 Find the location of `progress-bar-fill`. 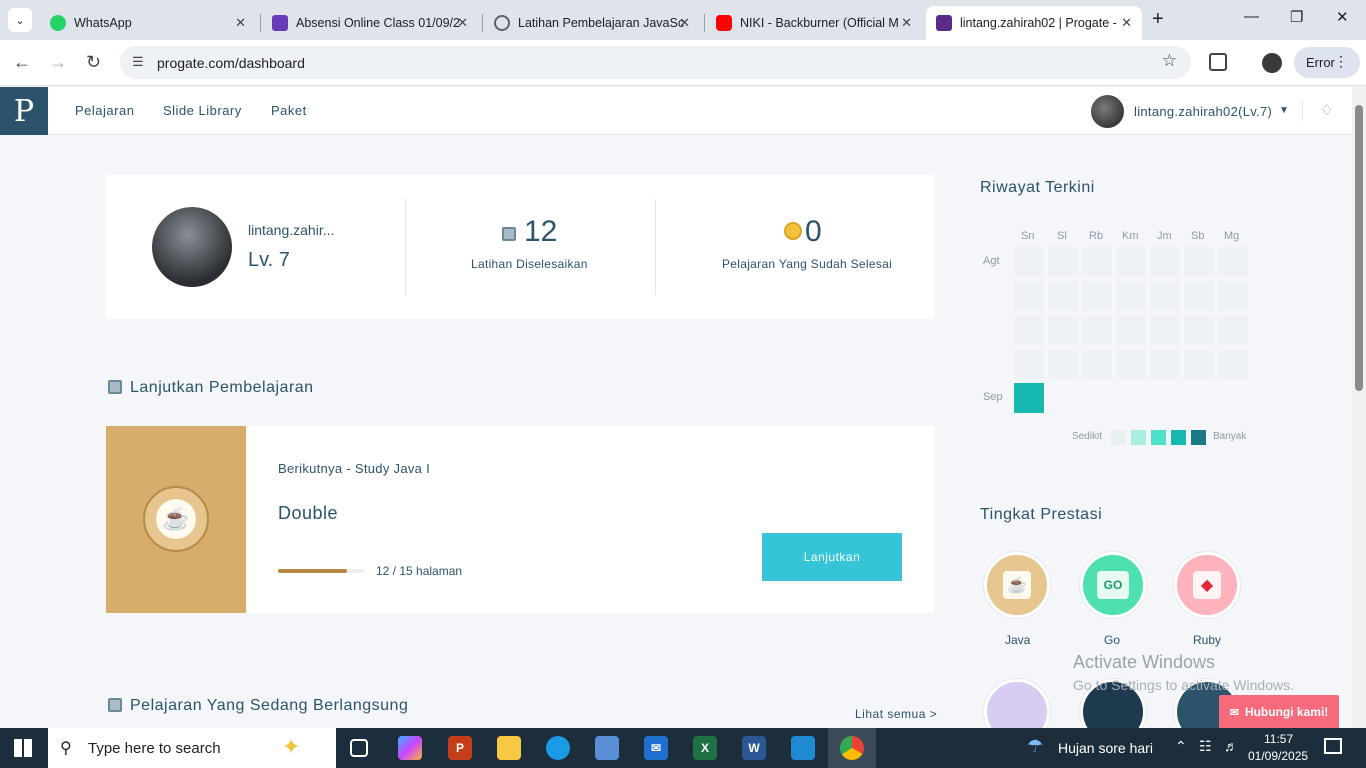

progress-bar-fill is located at coordinates (312, 571).